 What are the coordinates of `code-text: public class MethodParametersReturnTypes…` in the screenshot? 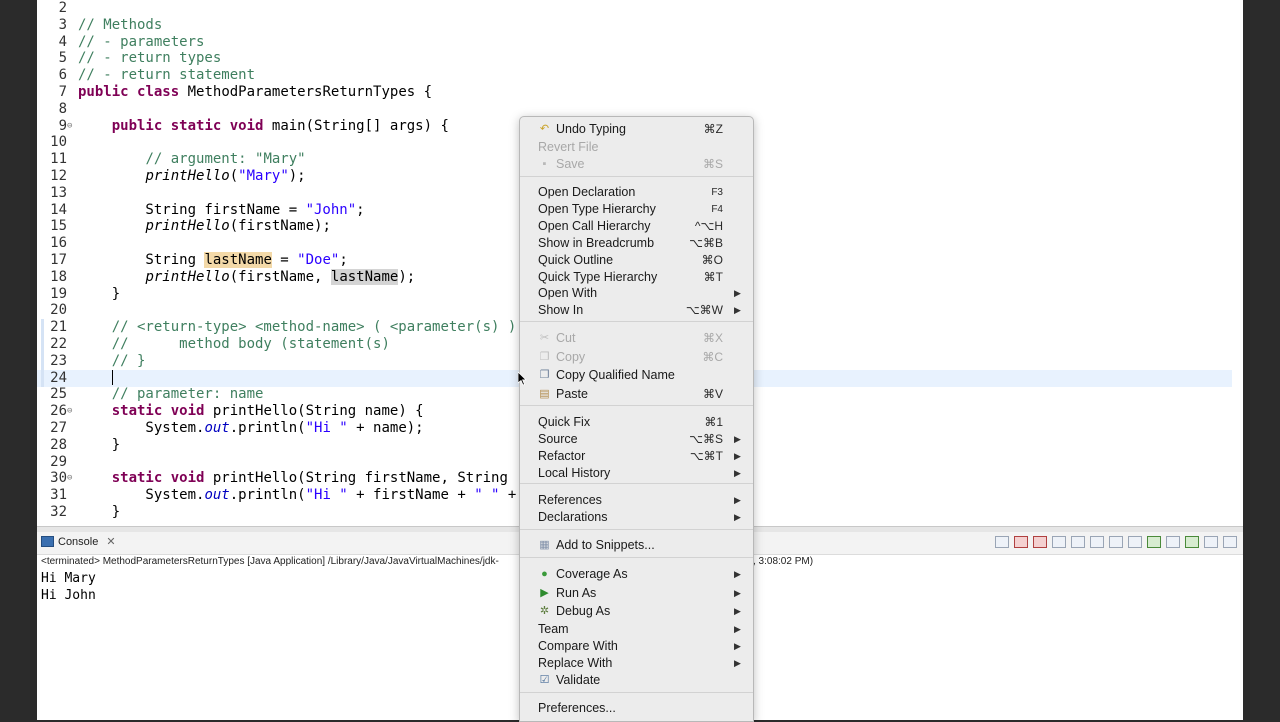 It's located at (255, 92).